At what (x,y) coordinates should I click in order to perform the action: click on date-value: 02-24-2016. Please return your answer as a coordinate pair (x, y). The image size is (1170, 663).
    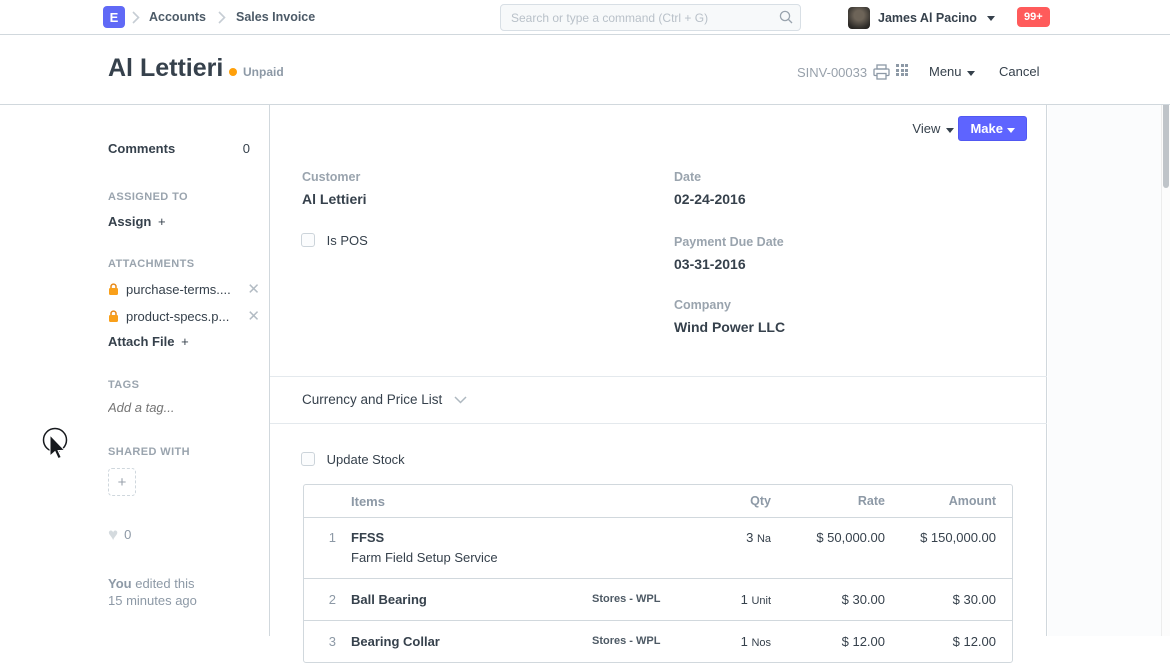
    Looking at the image, I should click on (710, 199).